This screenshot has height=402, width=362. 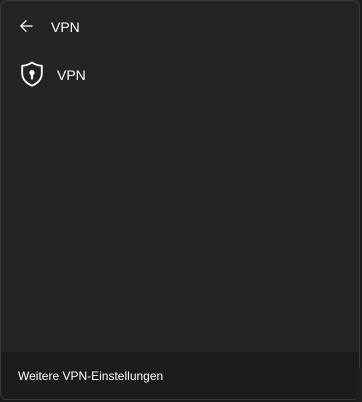 I want to click on arrow-left-icon, so click(x=26, y=26).